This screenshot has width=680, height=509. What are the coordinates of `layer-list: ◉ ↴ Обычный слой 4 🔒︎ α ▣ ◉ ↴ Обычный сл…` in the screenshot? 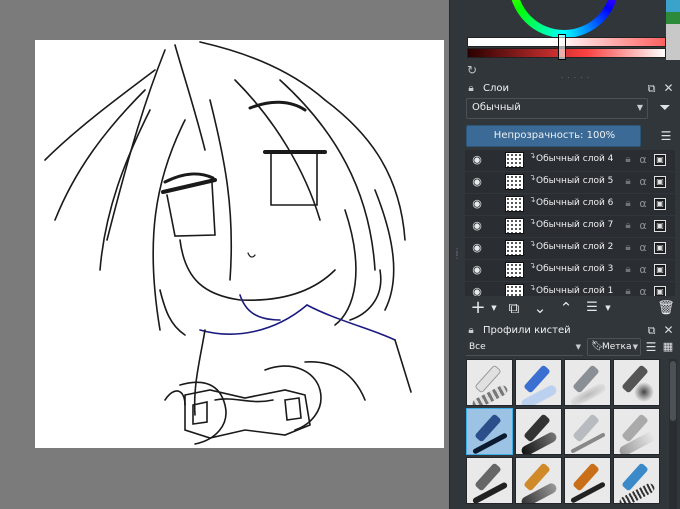 It's located at (570, 223).